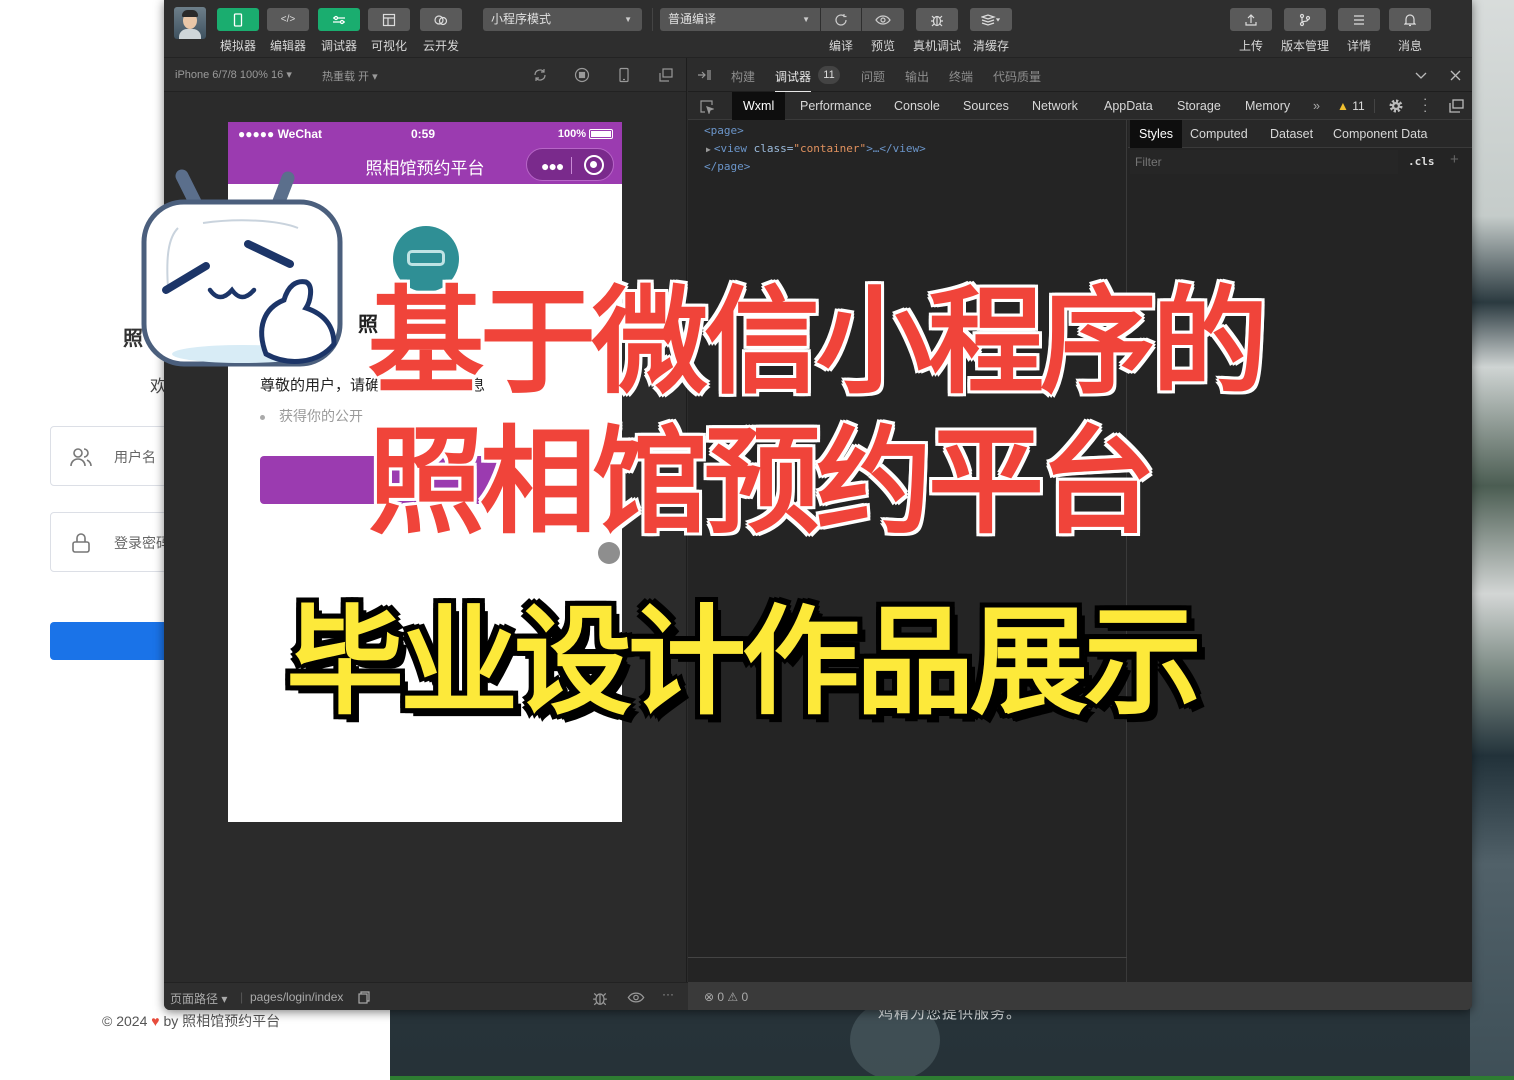 The image size is (1514, 1080). What do you see at coordinates (346, 77) in the screenshot?
I see `hot-reload-value: 热重载 开` at bounding box center [346, 77].